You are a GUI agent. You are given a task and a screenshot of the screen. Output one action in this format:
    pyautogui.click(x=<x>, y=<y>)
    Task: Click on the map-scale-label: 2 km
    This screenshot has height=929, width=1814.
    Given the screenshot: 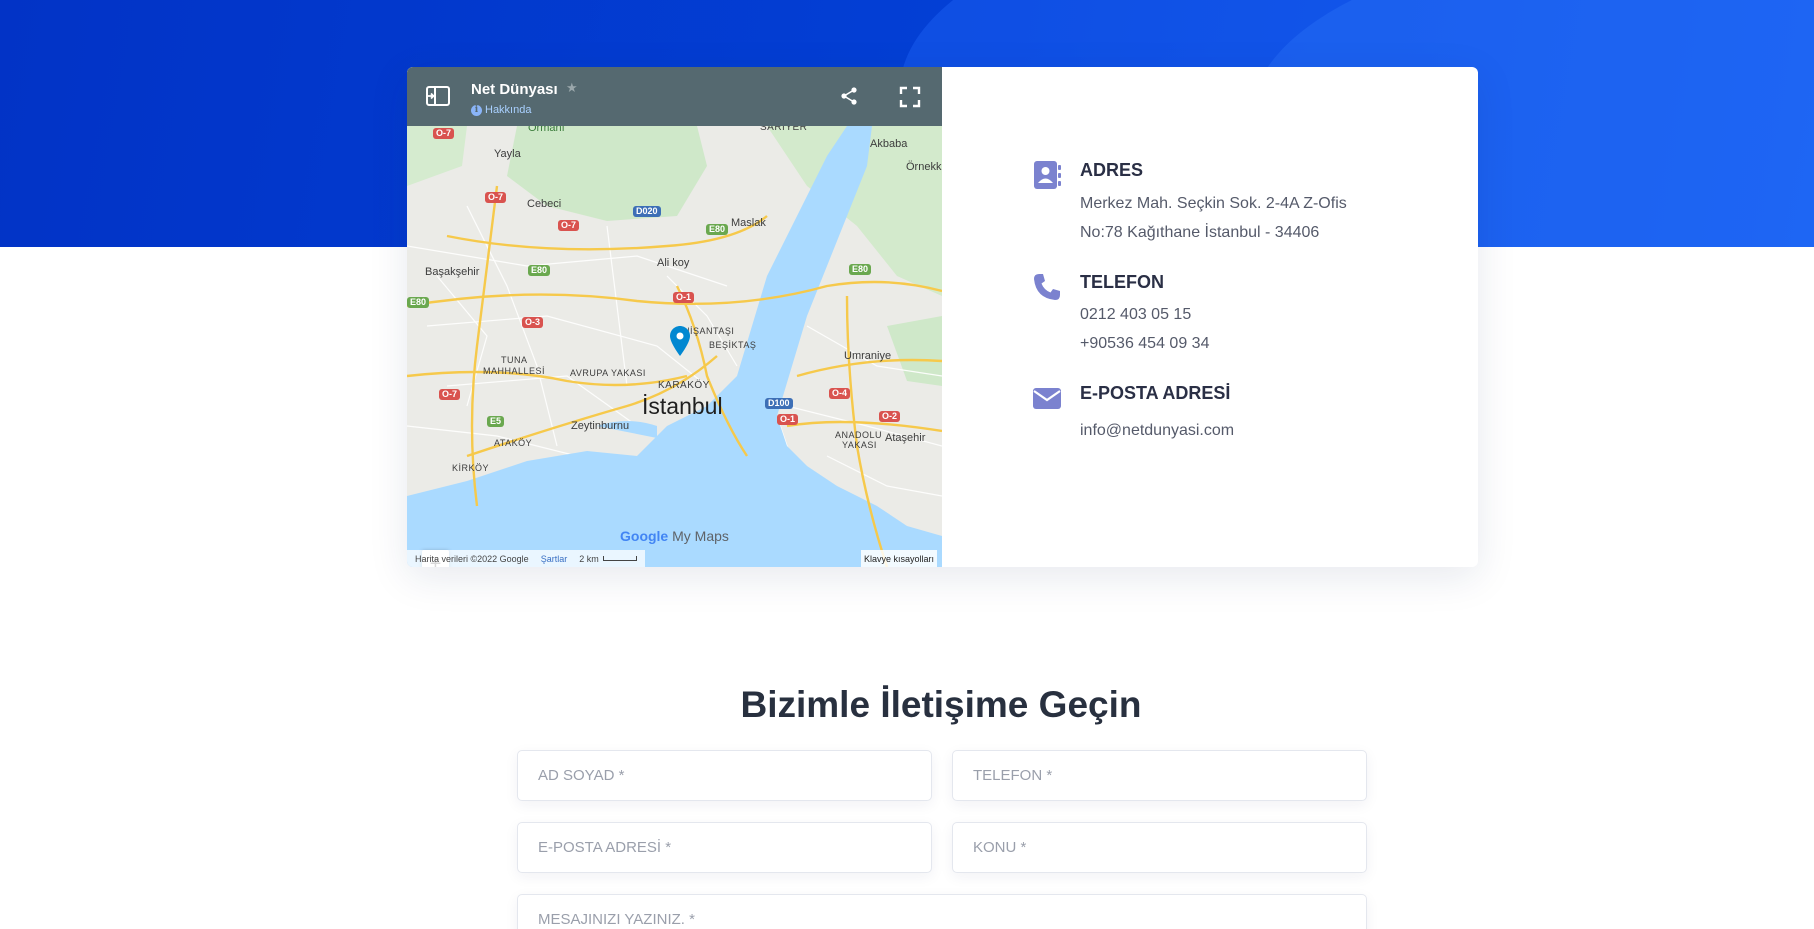 What is the action you would take?
    pyautogui.click(x=589, y=558)
    